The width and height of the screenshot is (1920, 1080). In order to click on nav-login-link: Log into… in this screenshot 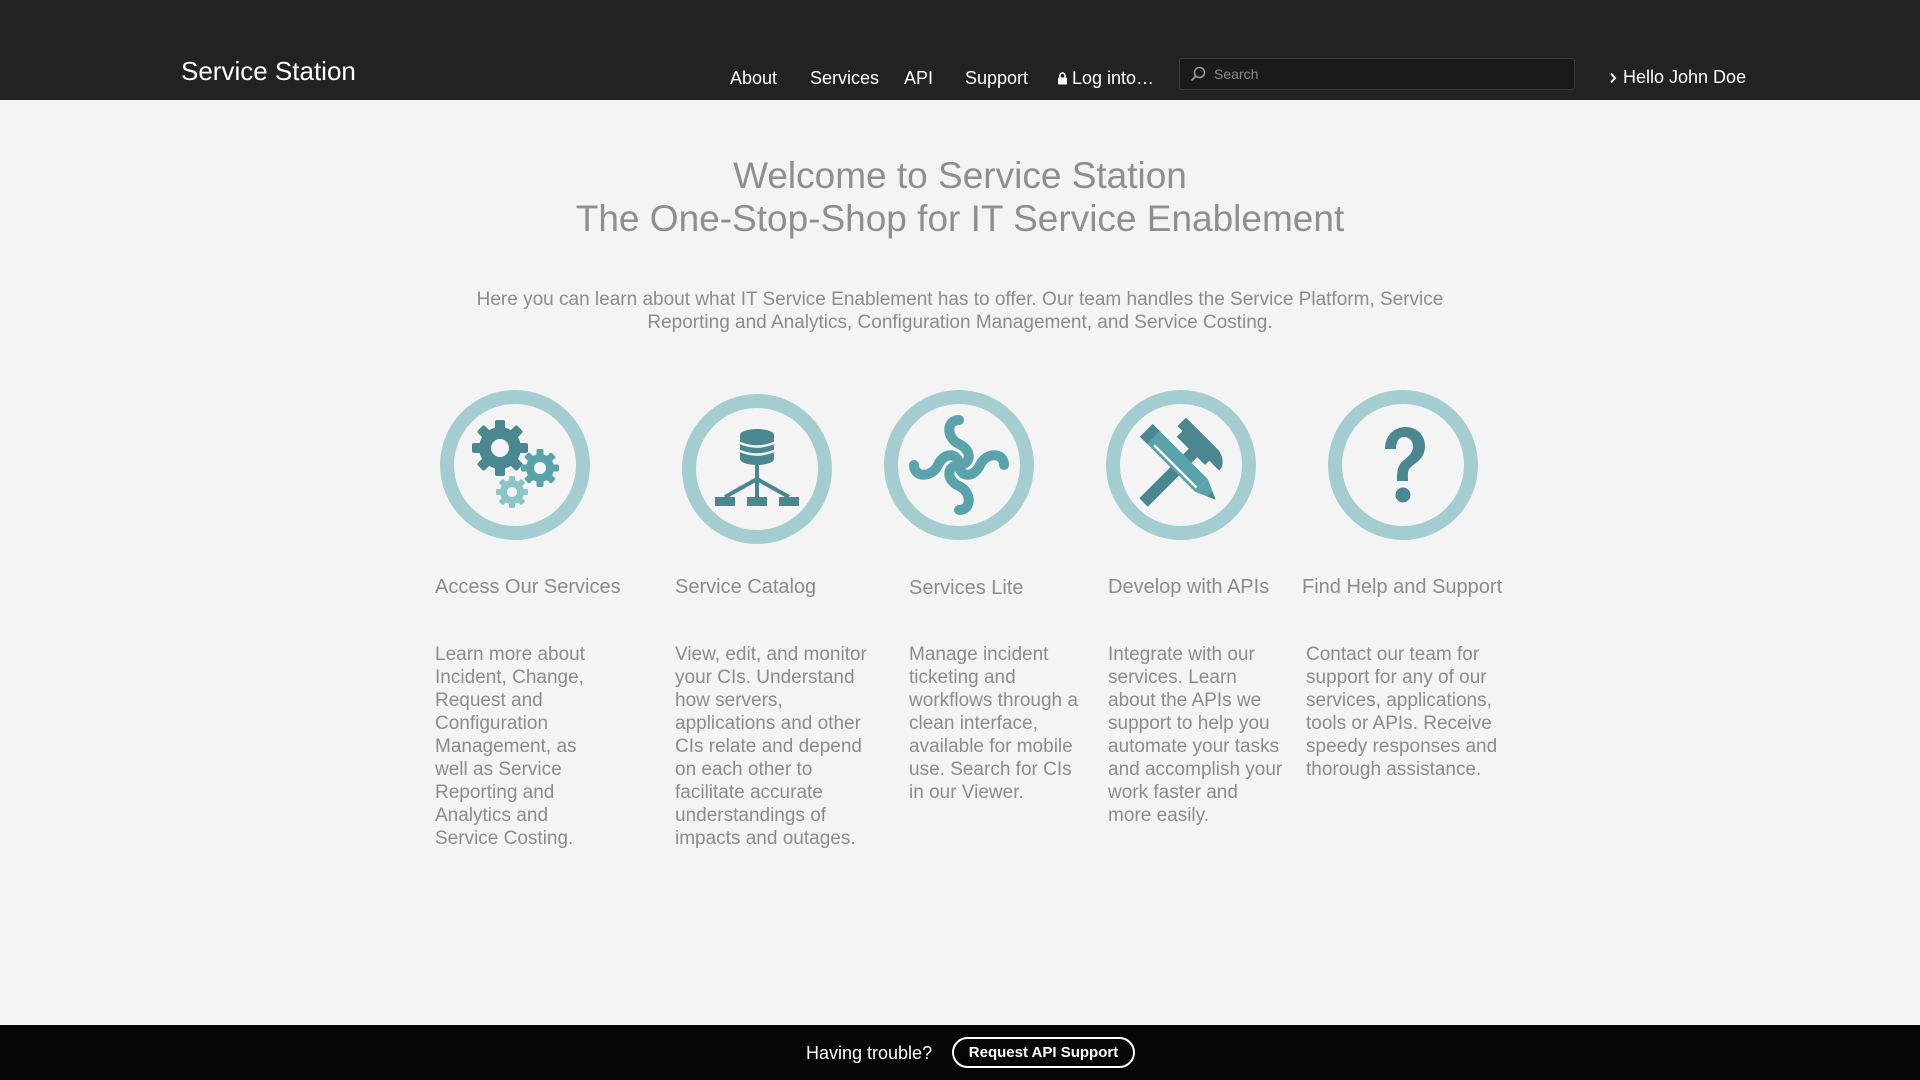, I will do `click(1105, 78)`.